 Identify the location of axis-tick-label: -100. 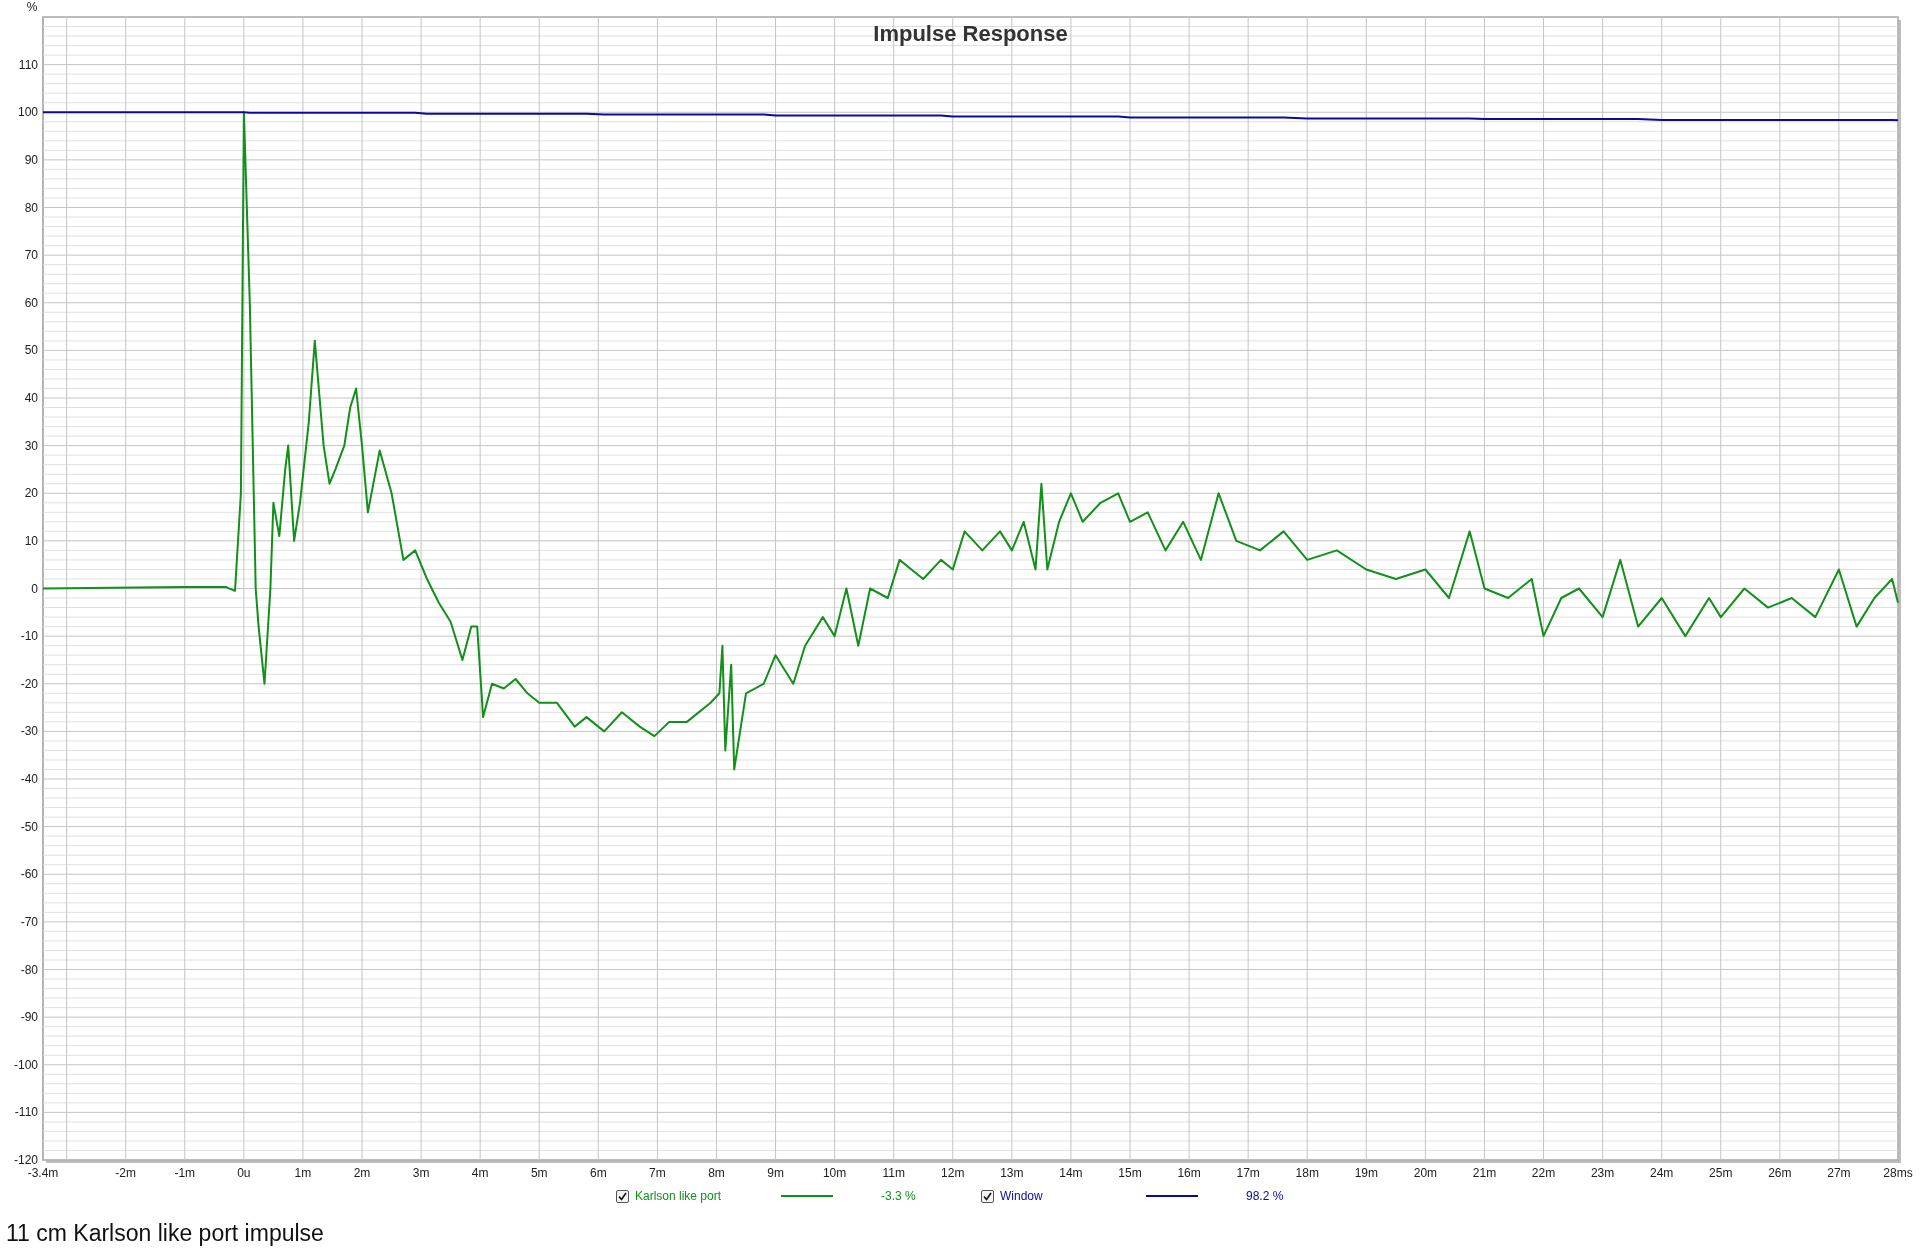
(25, 1064).